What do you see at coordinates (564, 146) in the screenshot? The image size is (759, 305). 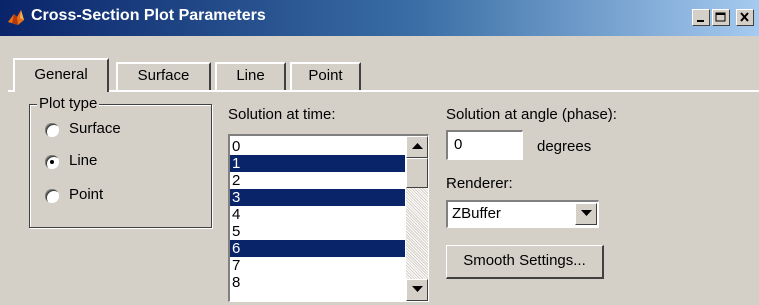 I see `angle-unit-label: degrees` at bounding box center [564, 146].